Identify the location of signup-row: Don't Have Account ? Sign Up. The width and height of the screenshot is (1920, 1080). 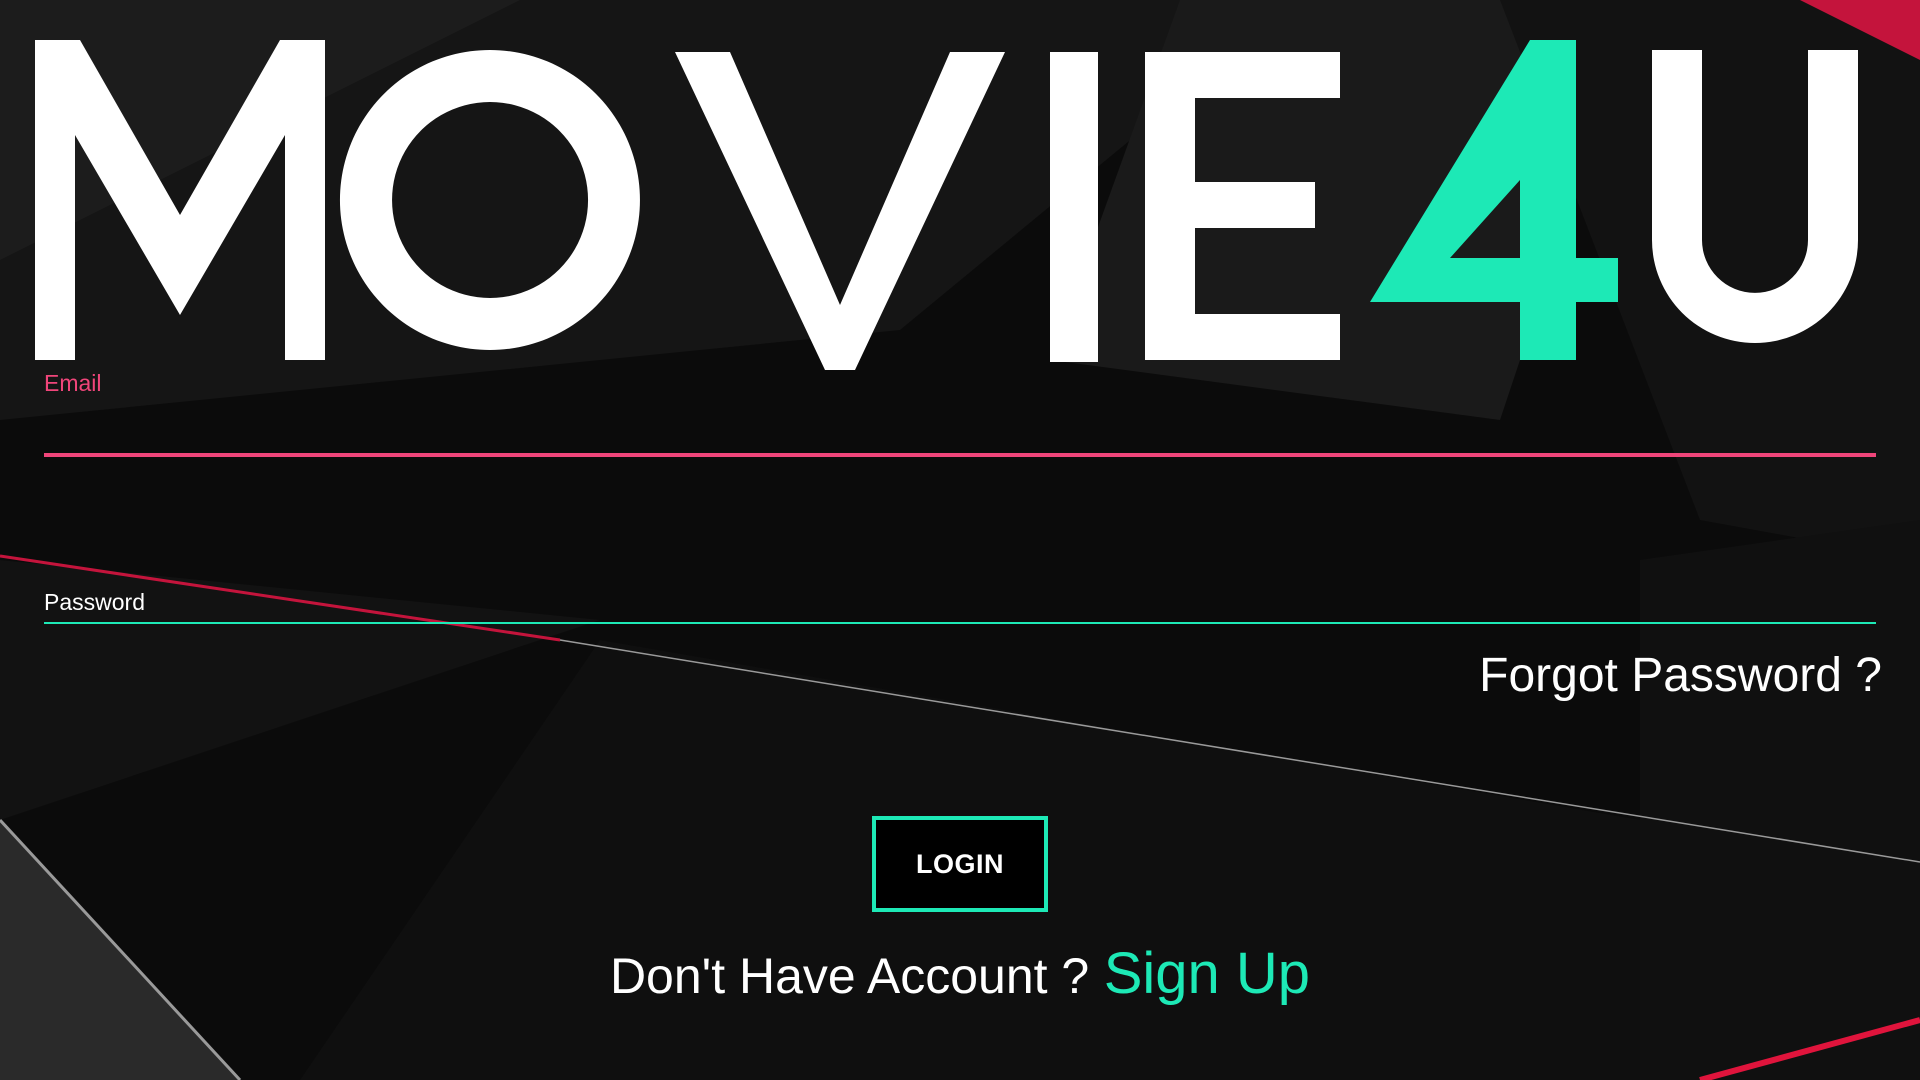
(960, 973).